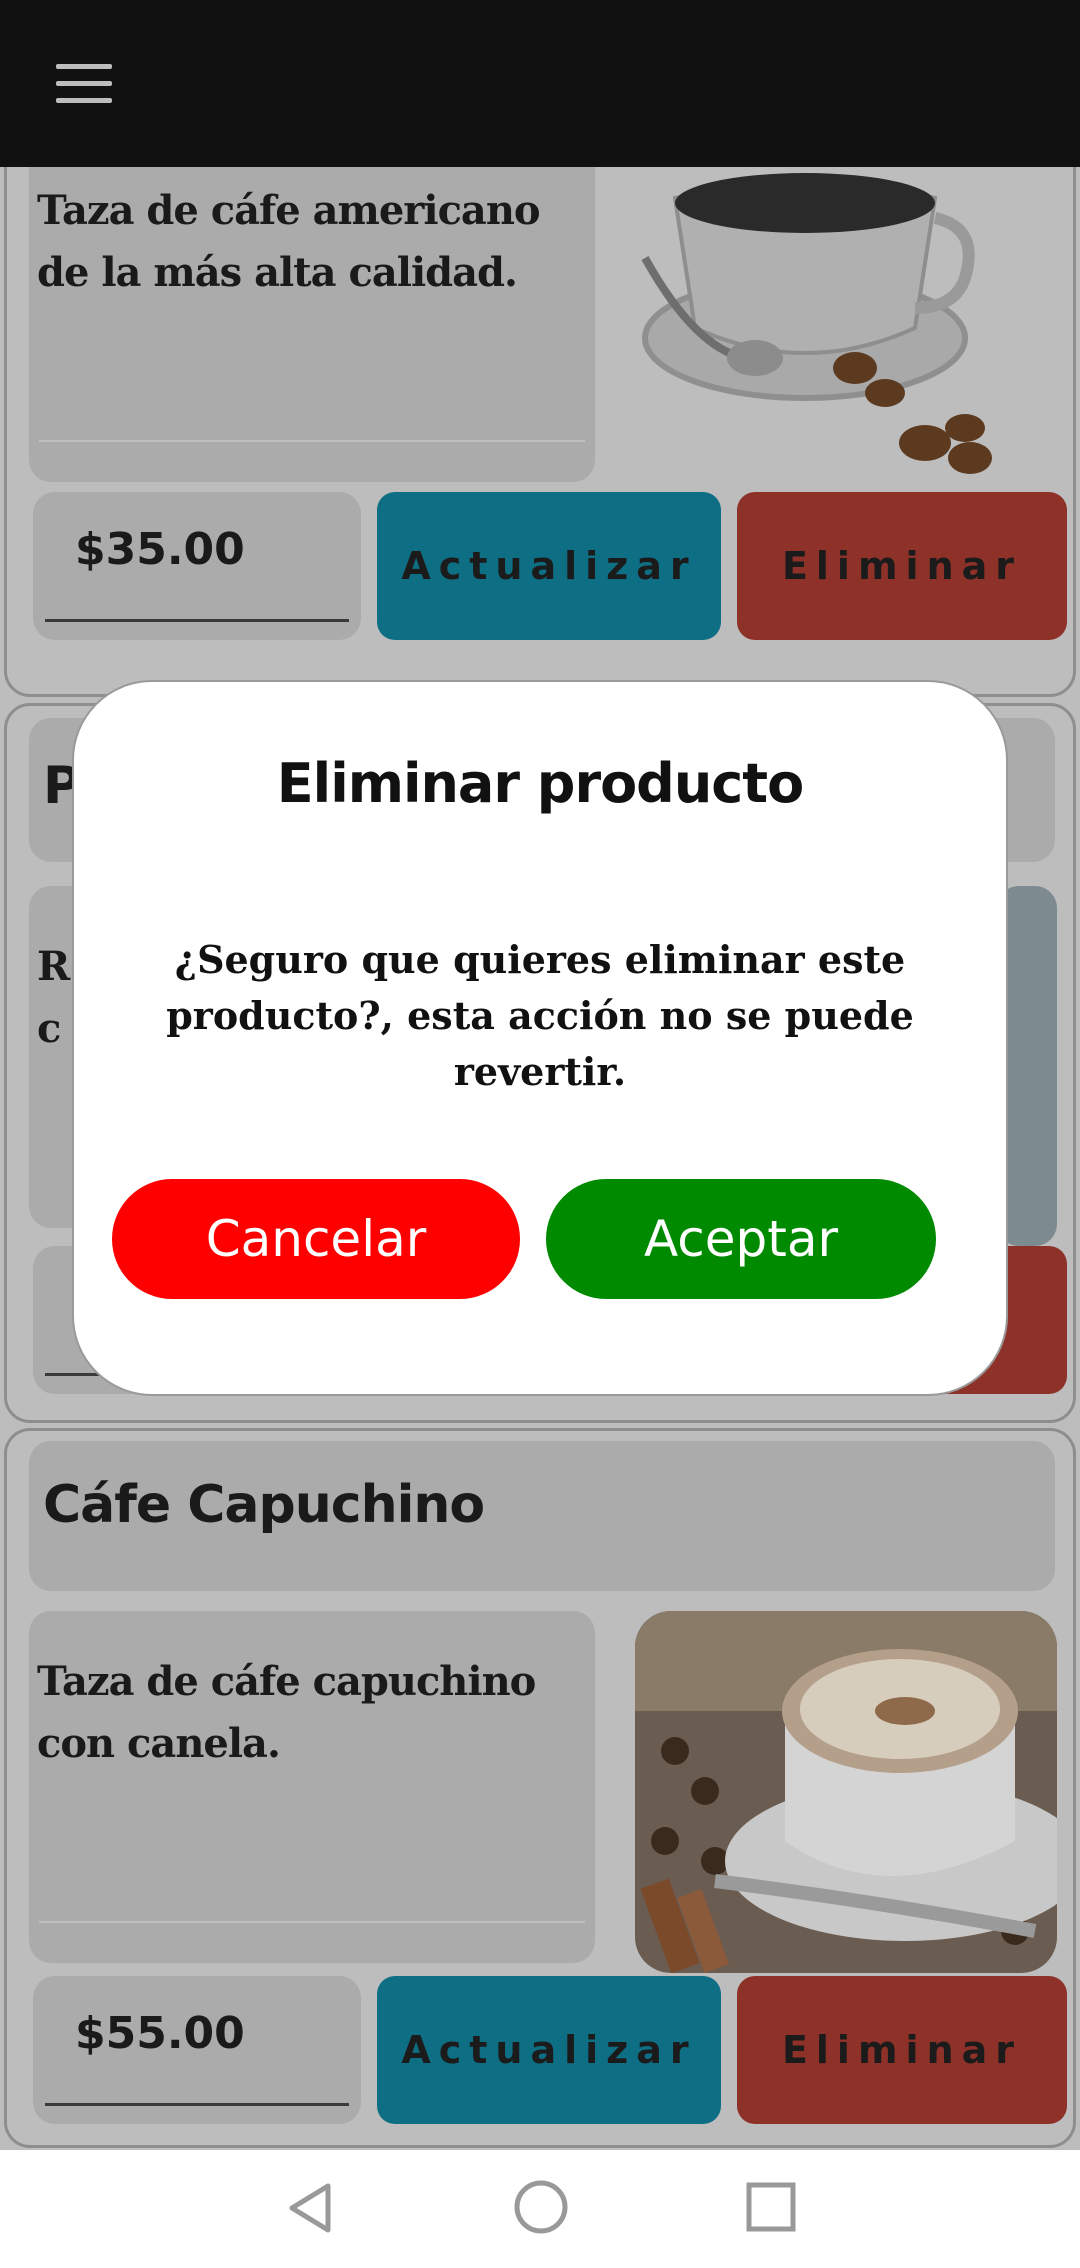 The image size is (1080, 2268). Describe the element at coordinates (316, 1239) in the screenshot. I see `cancel-button: Cancelar` at that location.